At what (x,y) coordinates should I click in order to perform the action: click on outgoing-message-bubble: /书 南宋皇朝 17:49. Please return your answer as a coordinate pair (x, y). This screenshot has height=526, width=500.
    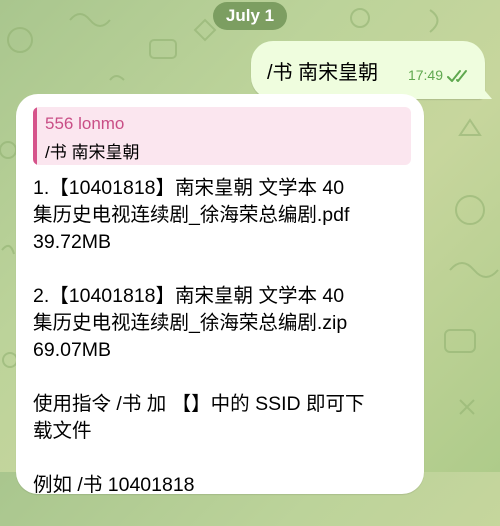
    Looking at the image, I should click on (371, 70).